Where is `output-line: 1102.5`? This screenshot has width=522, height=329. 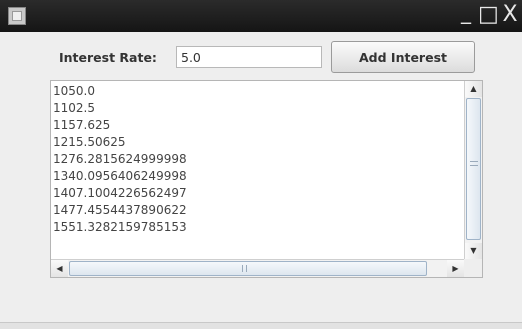
output-line: 1102.5 is located at coordinates (74, 108).